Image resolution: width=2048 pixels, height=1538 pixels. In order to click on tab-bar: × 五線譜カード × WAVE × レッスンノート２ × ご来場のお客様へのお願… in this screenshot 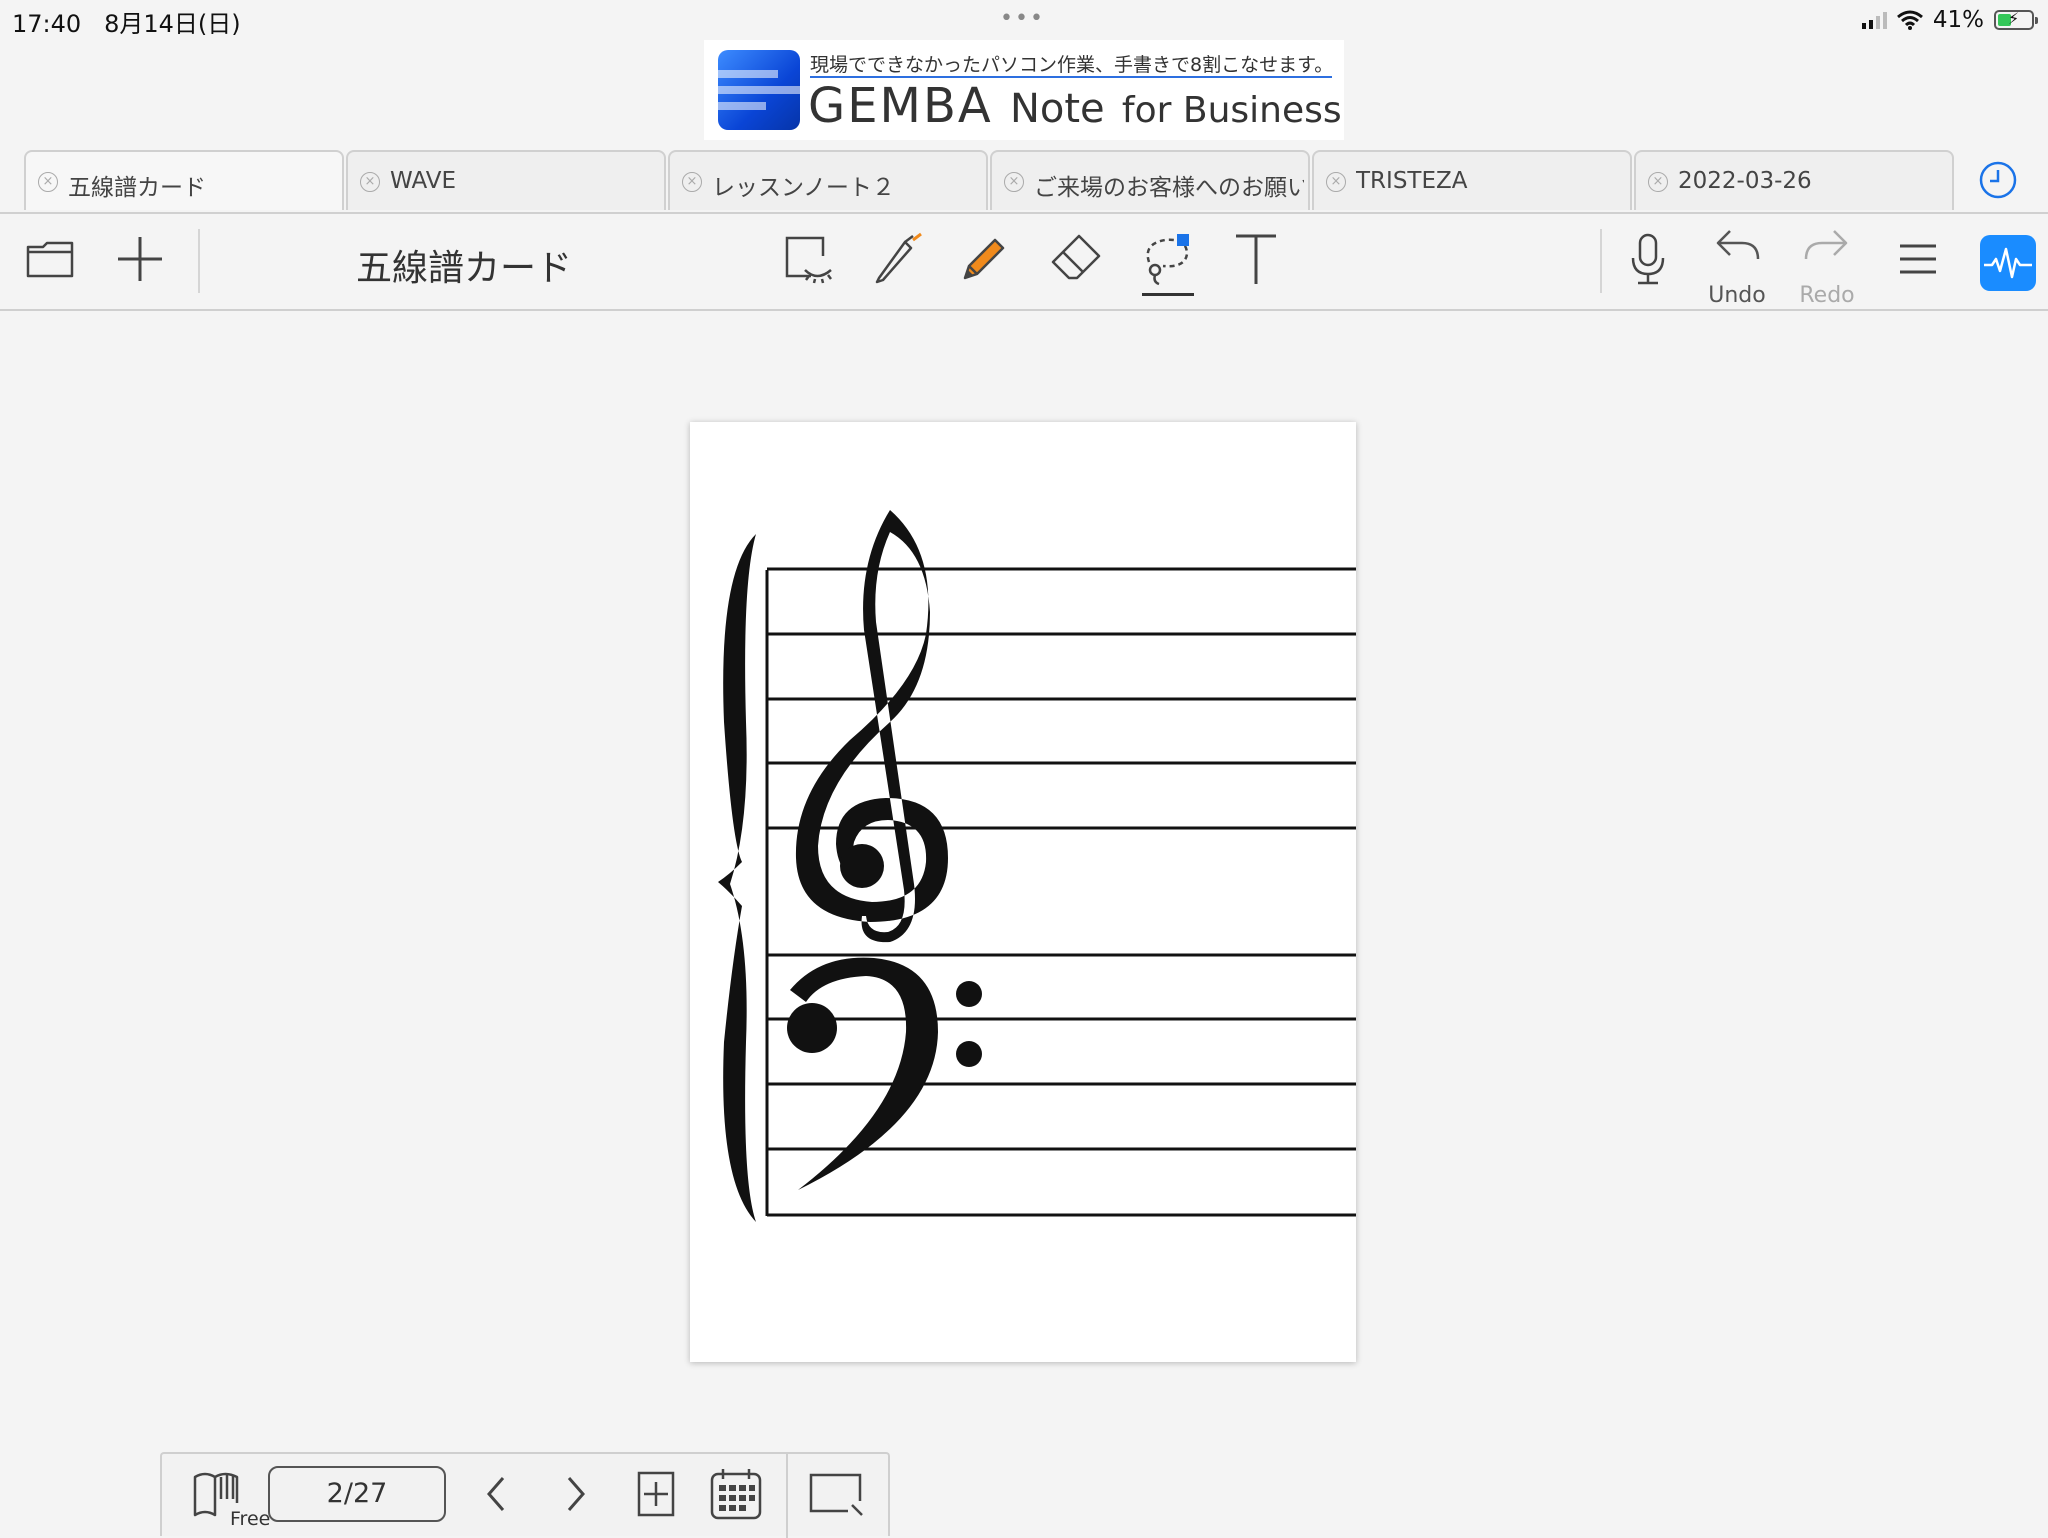, I will do `click(1024, 180)`.